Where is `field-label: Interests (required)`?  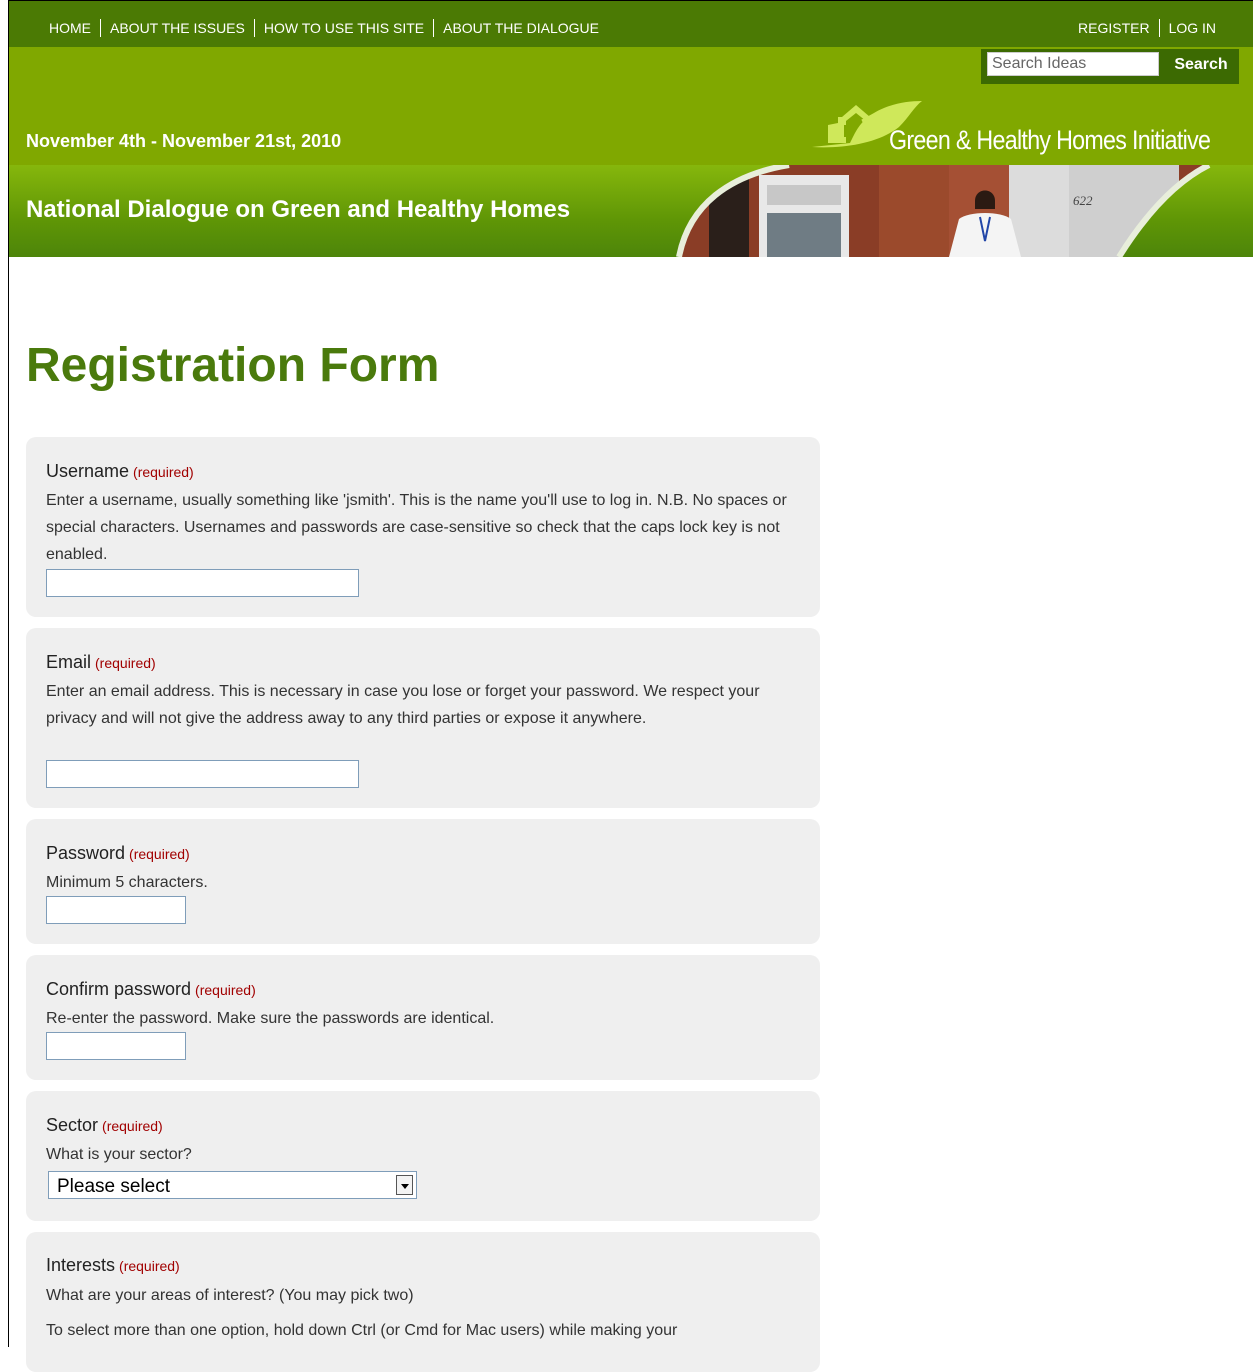 field-label: Interests (required) is located at coordinates (113, 1265).